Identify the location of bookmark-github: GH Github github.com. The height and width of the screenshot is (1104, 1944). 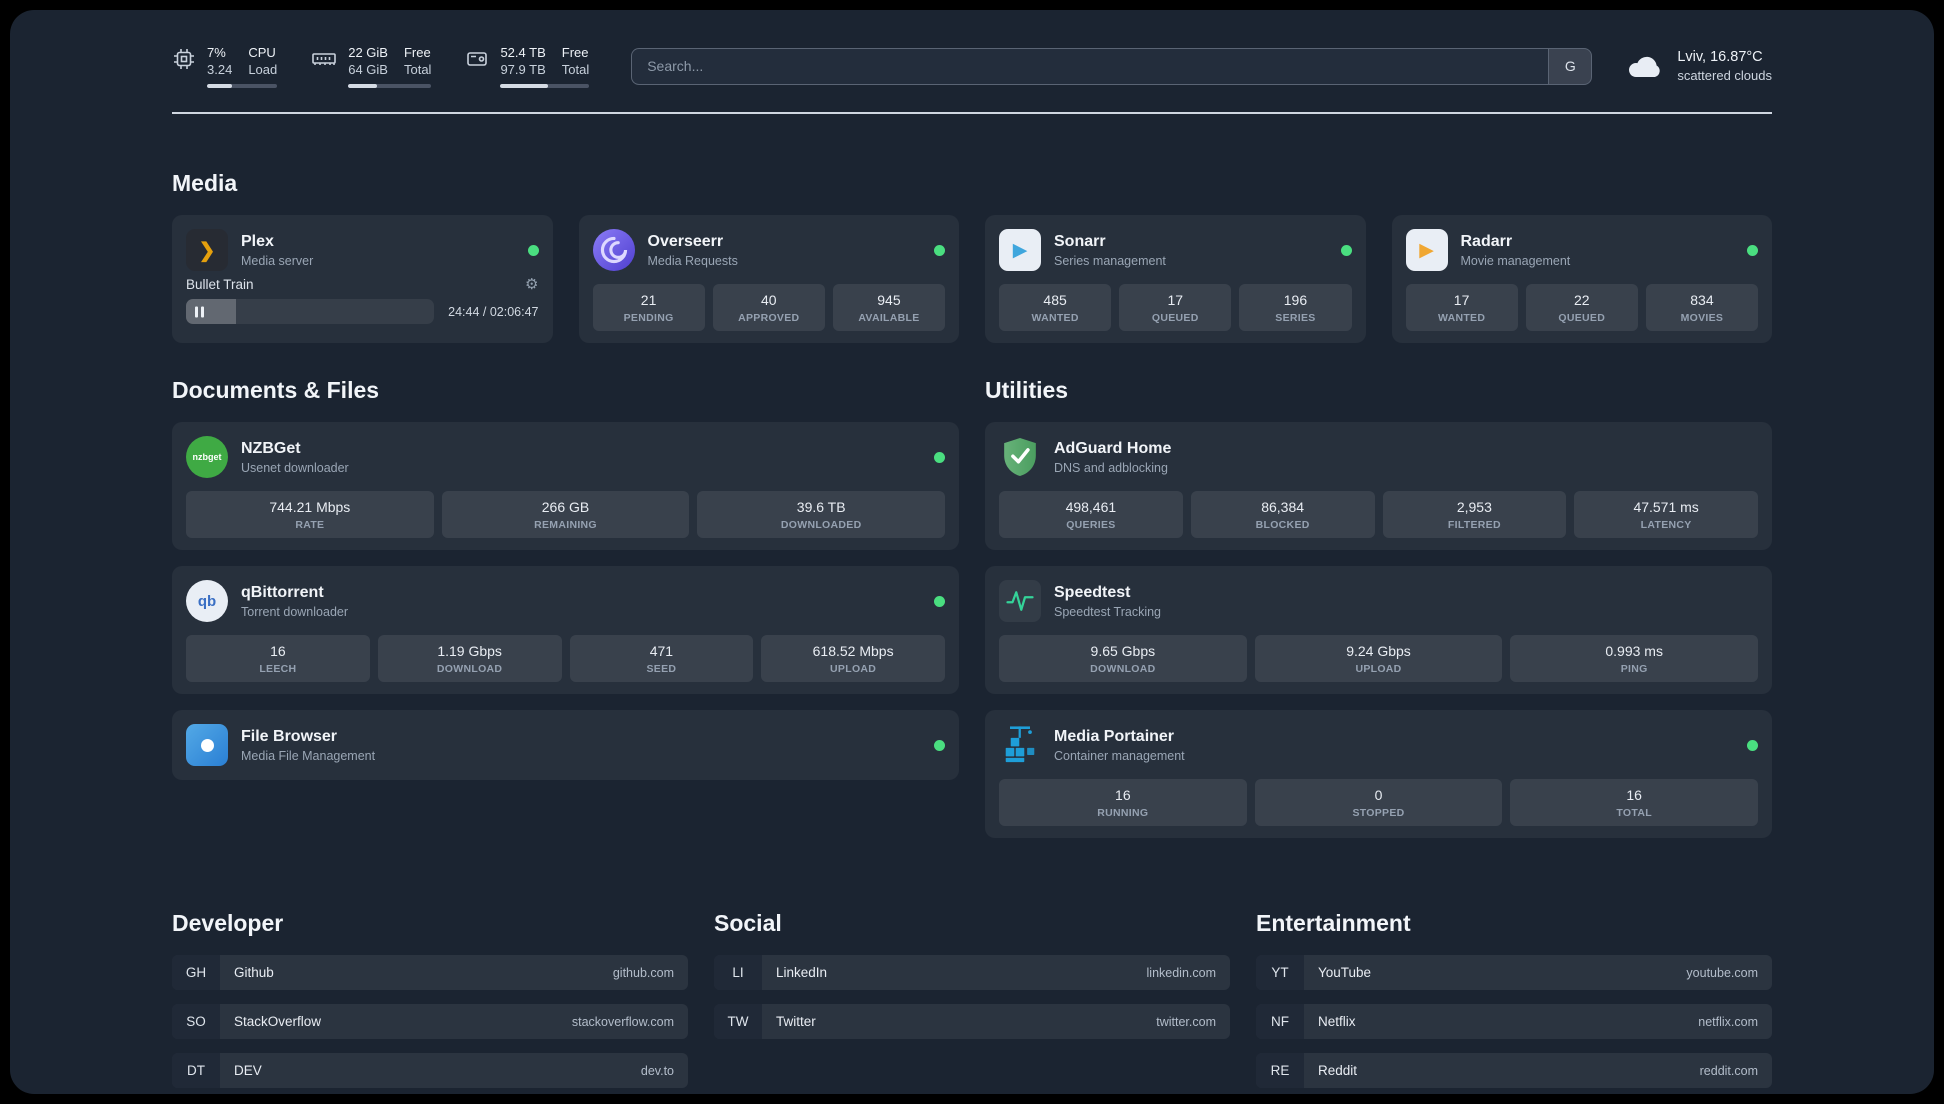
(430, 972).